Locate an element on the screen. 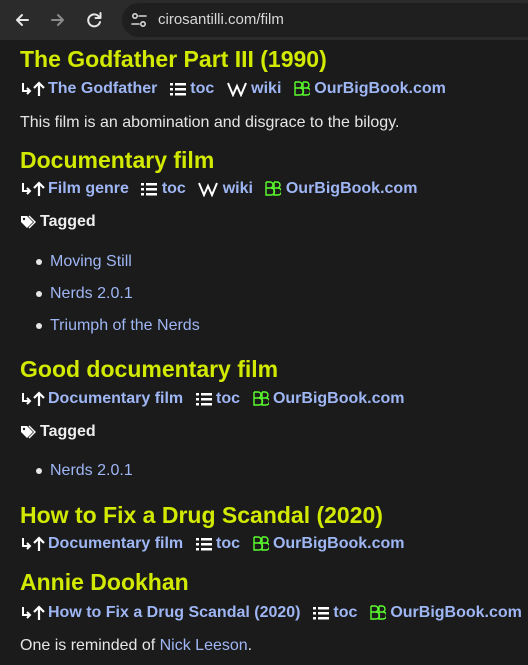 This screenshot has height=665, width=528. browser-toolbar: cirosantilli.com/film is located at coordinates (264, 20).